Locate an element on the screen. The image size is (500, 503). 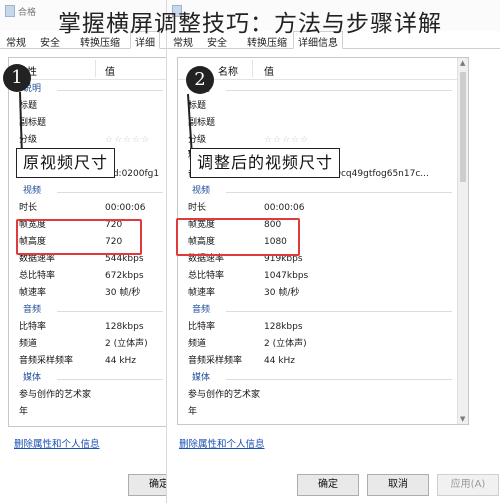
highlight-original-size is located at coordinates (79, 237).